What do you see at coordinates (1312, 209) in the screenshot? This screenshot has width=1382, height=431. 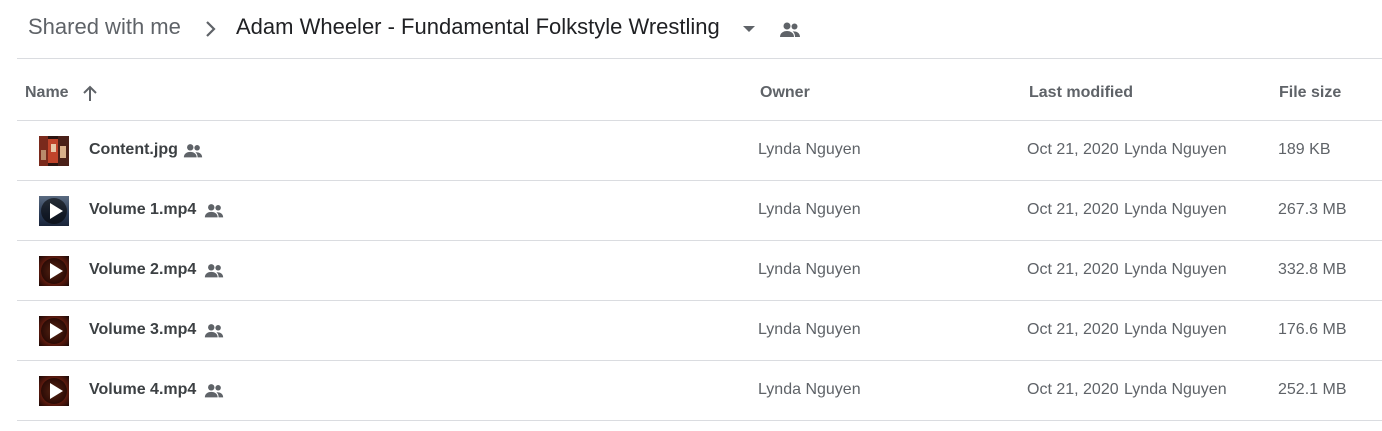 I see `file-size: 267.3 MB` at bounding box center [1312, 209].